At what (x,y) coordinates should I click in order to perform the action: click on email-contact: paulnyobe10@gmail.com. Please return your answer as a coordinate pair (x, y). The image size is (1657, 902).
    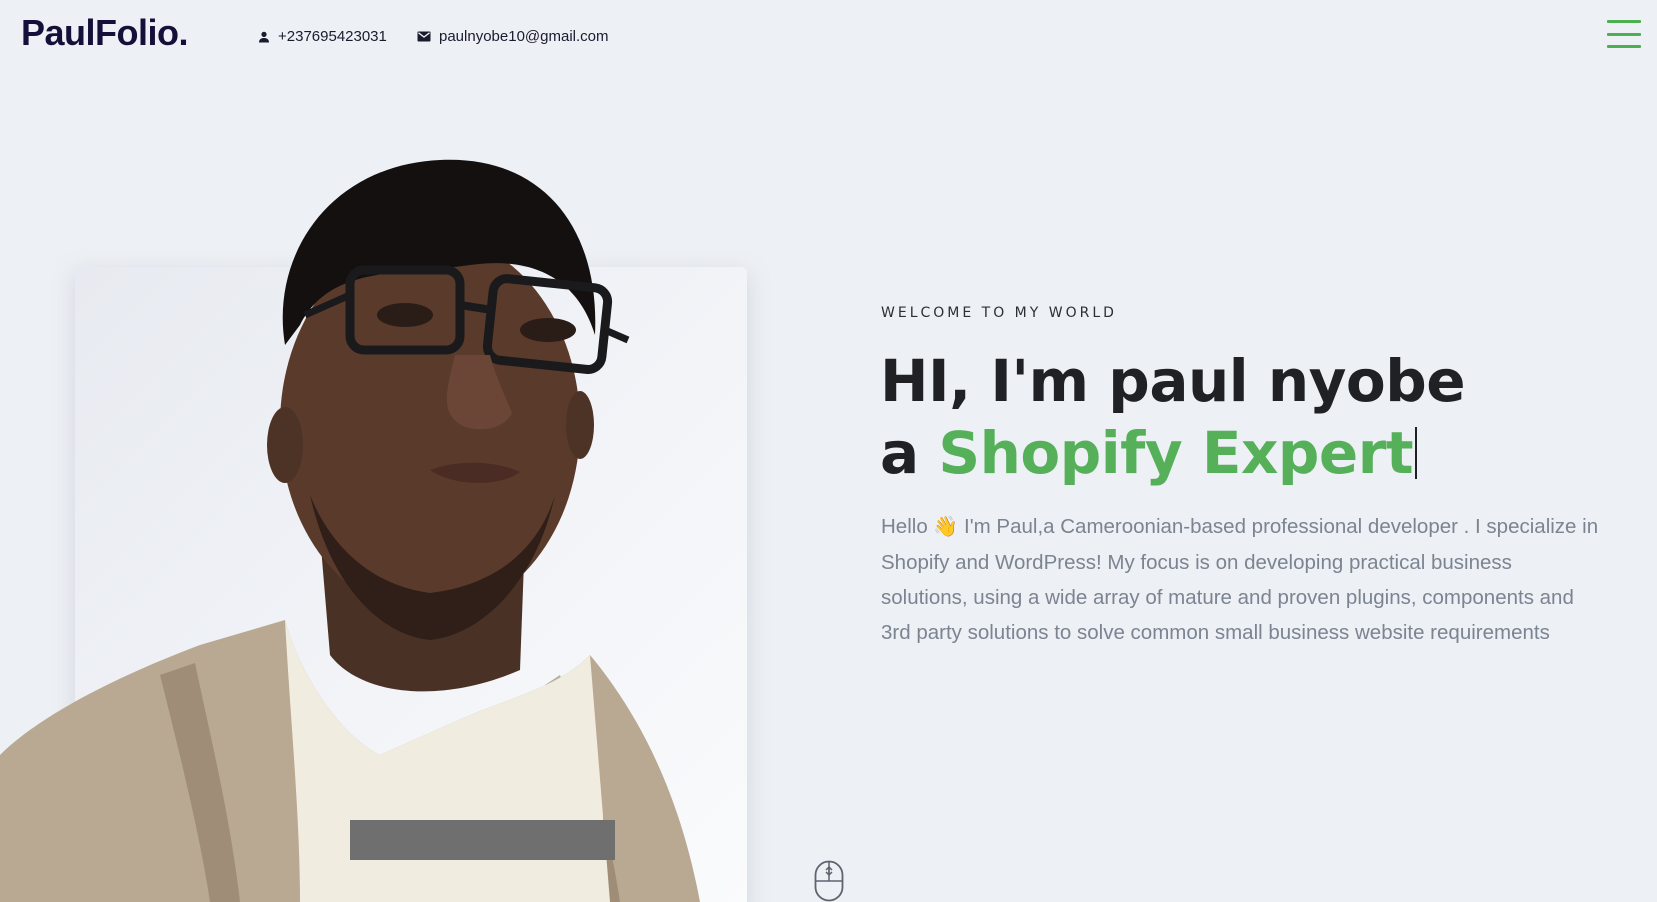
    Looking at the image, I should click on (513, 36).